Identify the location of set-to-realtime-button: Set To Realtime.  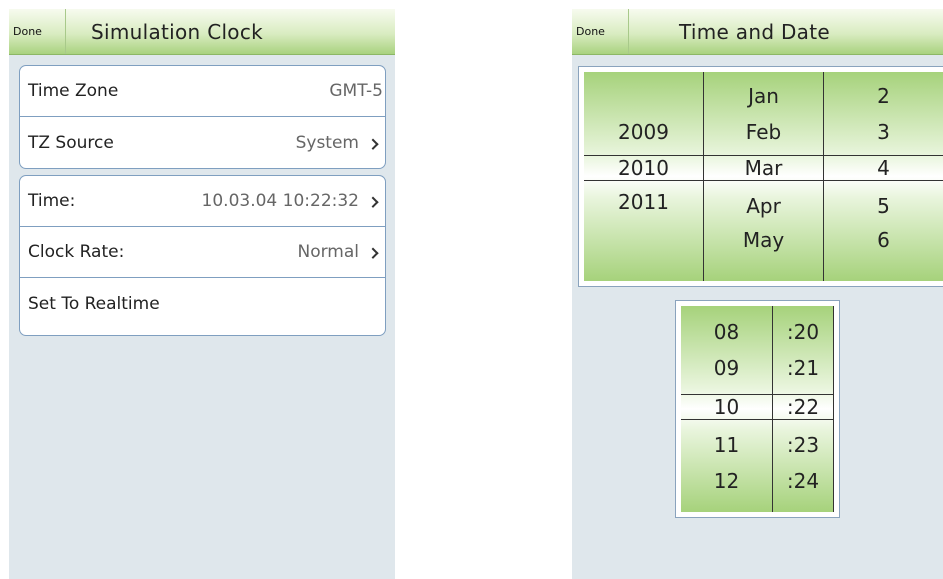
(202, 303).